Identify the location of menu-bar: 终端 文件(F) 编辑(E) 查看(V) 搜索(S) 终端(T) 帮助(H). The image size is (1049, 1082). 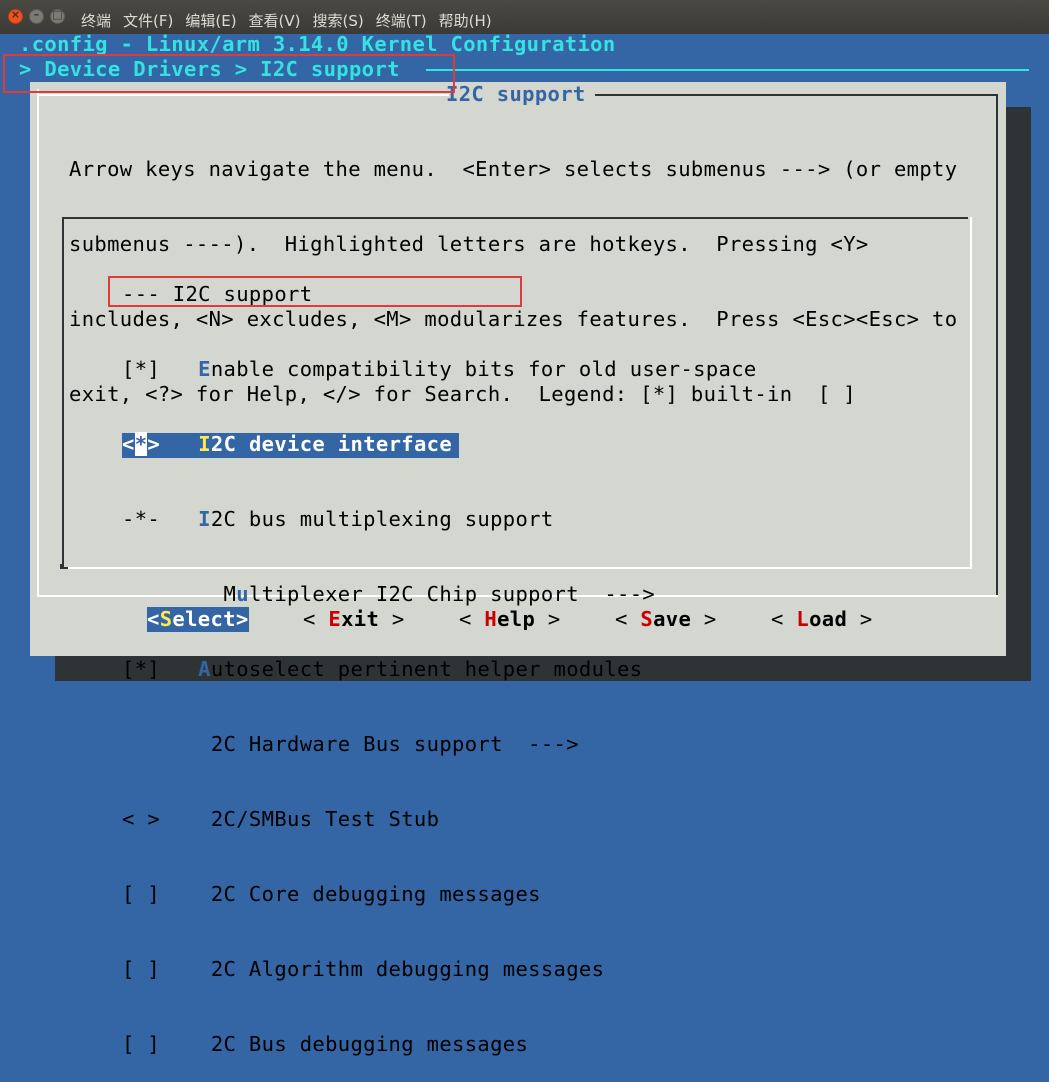
(286, 20).